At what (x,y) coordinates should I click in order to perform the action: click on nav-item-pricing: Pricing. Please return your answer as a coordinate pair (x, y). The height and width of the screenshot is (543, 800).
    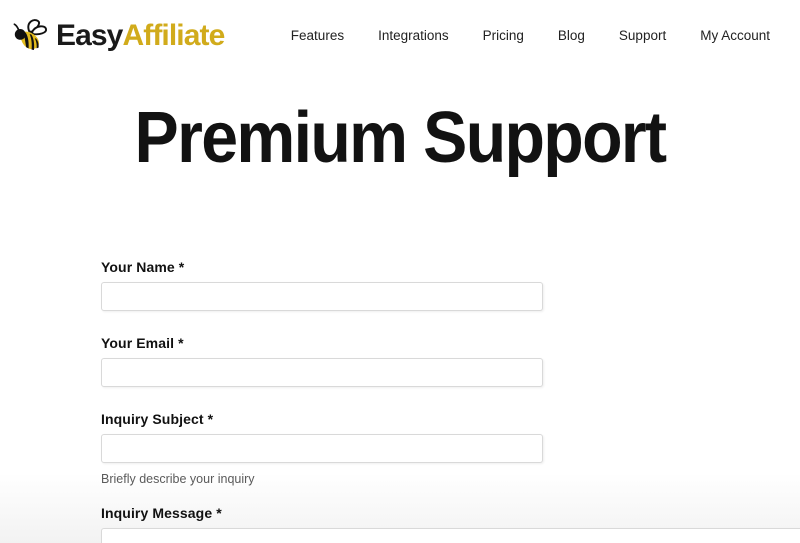
    Looking at the image, I should click on (503, 36).